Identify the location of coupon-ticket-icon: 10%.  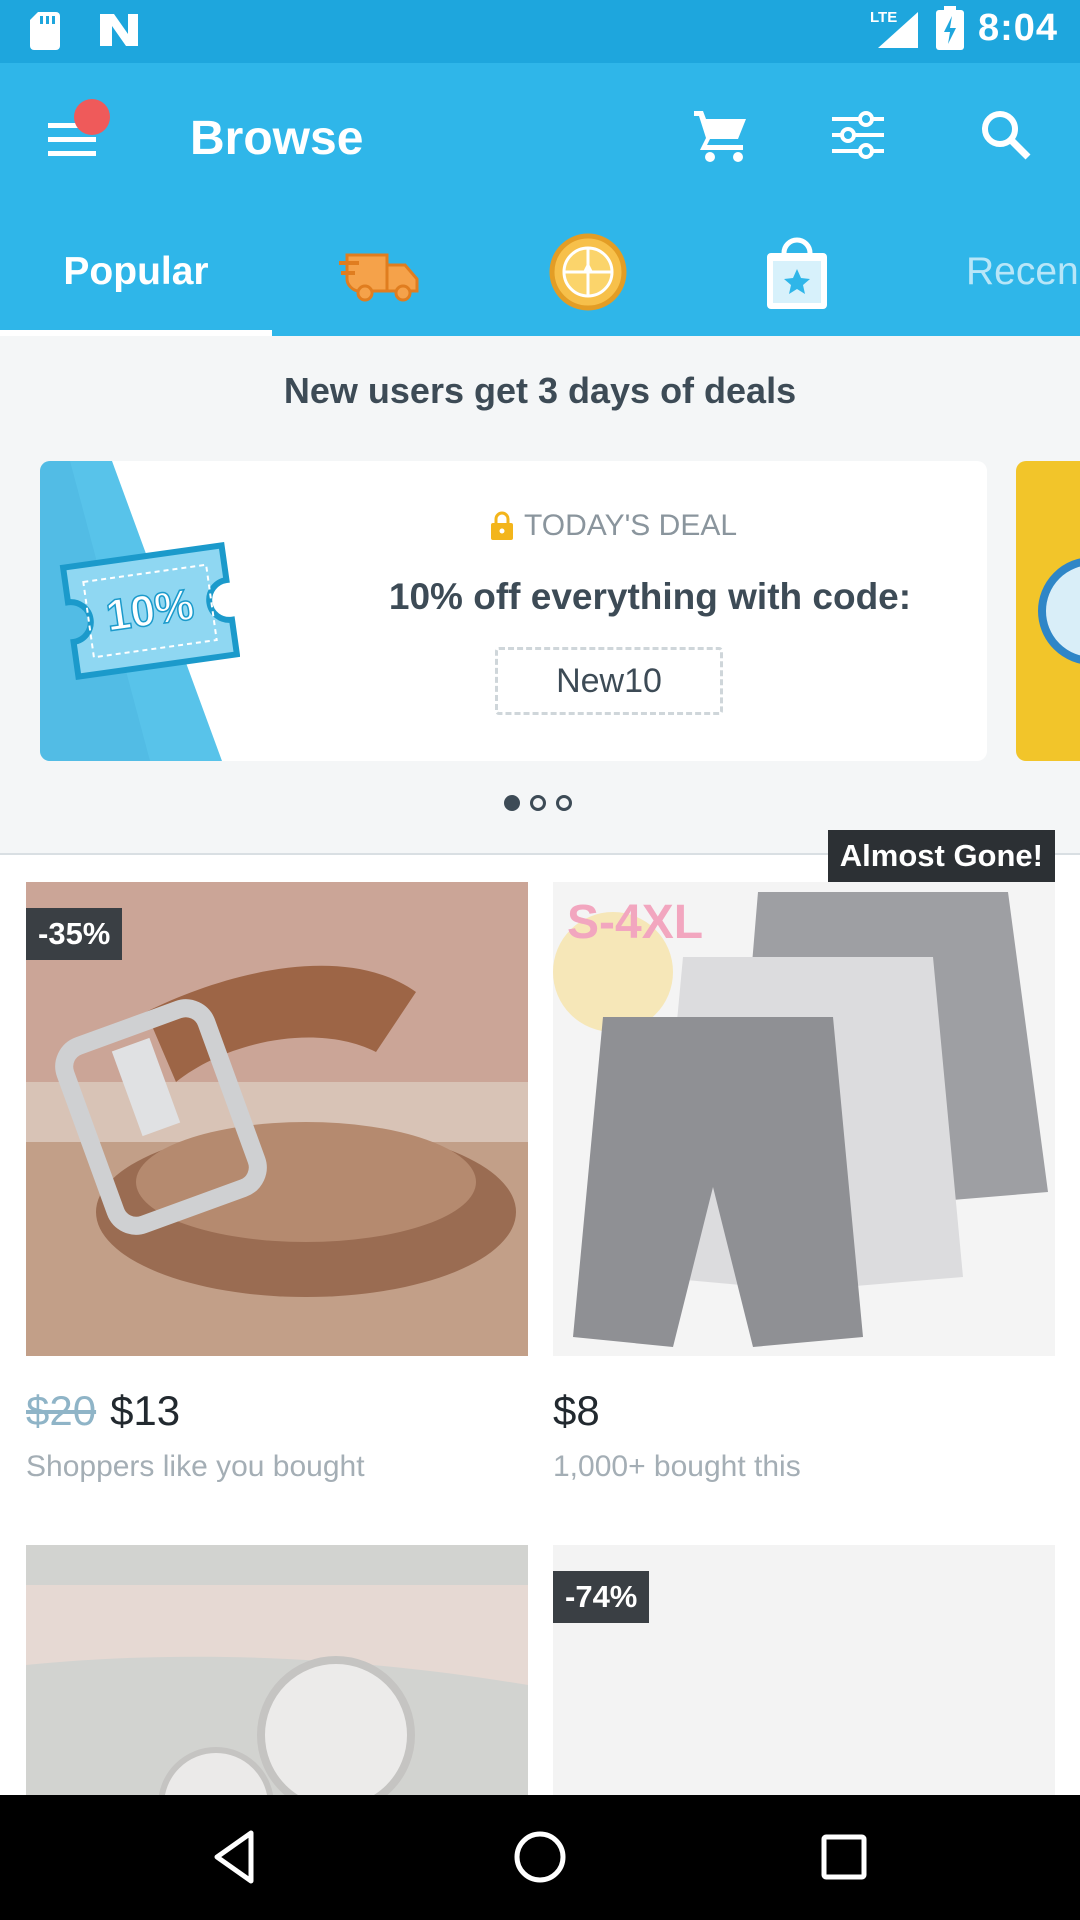
(140, 611).